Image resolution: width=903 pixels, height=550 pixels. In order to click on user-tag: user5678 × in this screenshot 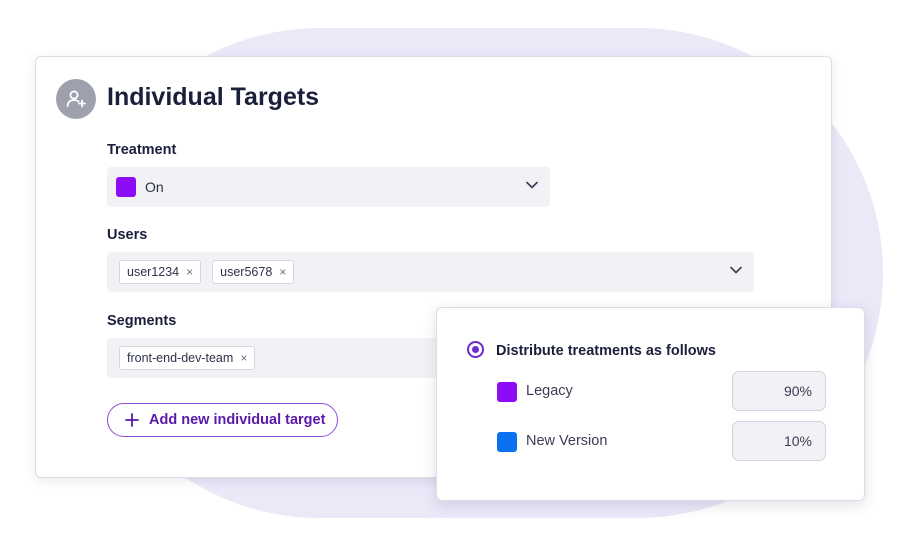, I will do `click(253, 272)`.